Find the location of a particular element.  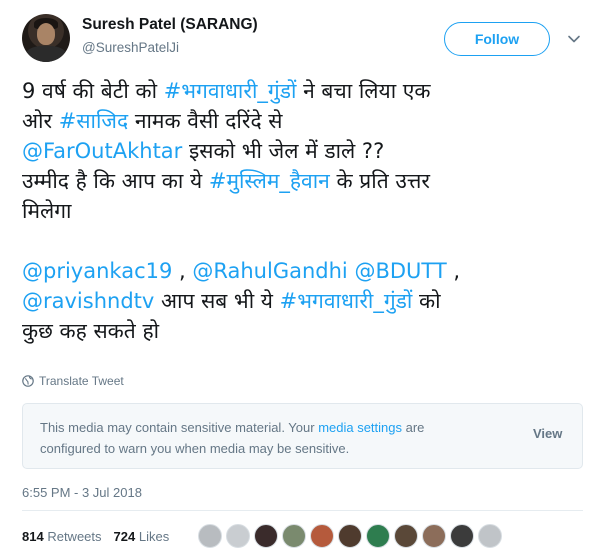

likes-label: Likes is located at coordinates (154, 536).